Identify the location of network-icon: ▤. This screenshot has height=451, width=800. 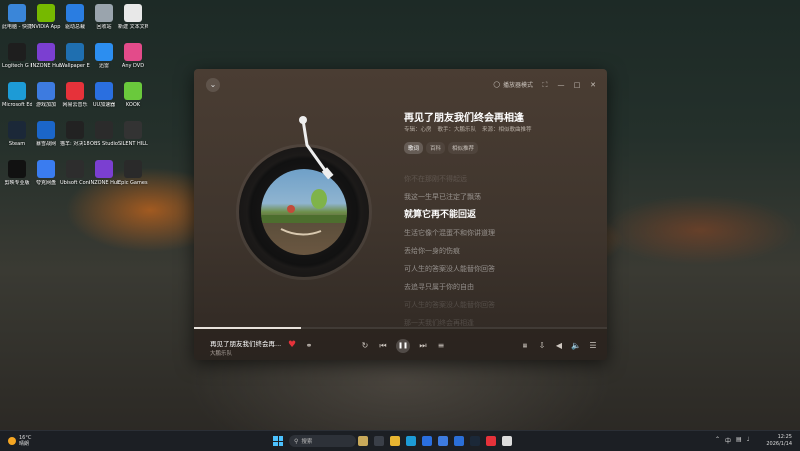
(739, 440).